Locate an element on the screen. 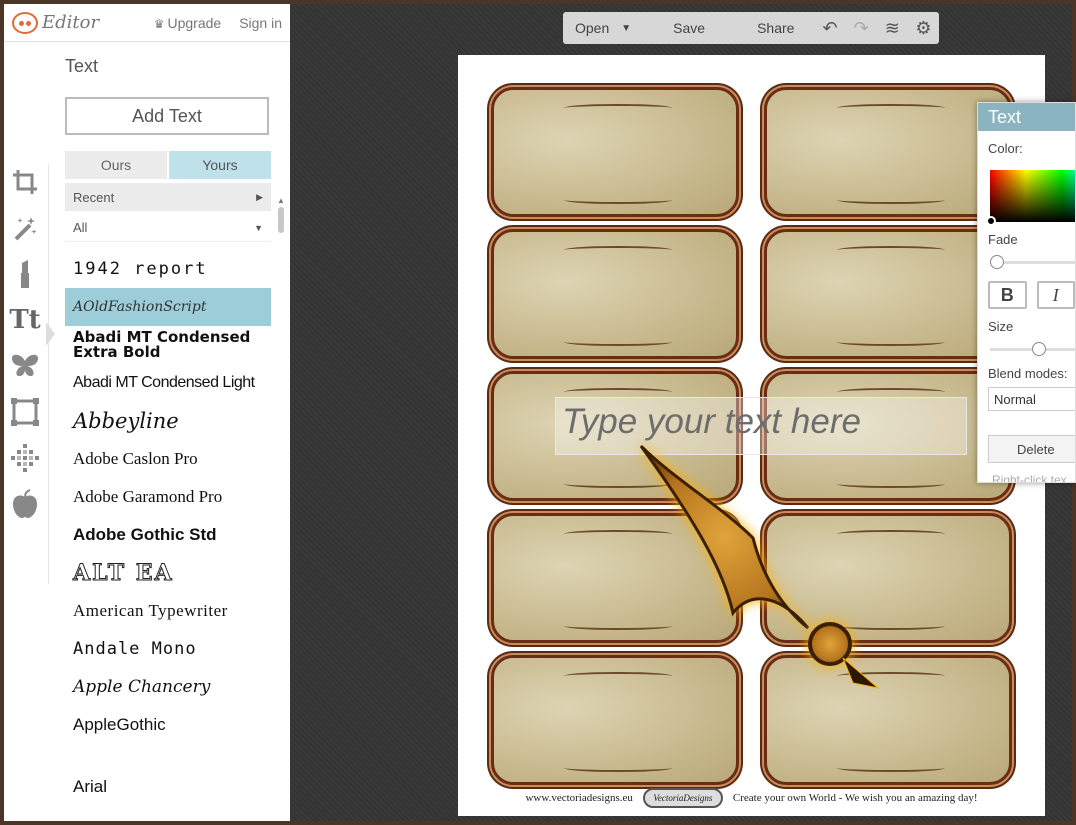  top-bar: Editor ♛ Upgrade Sign in is located at coordinates (147, 23).